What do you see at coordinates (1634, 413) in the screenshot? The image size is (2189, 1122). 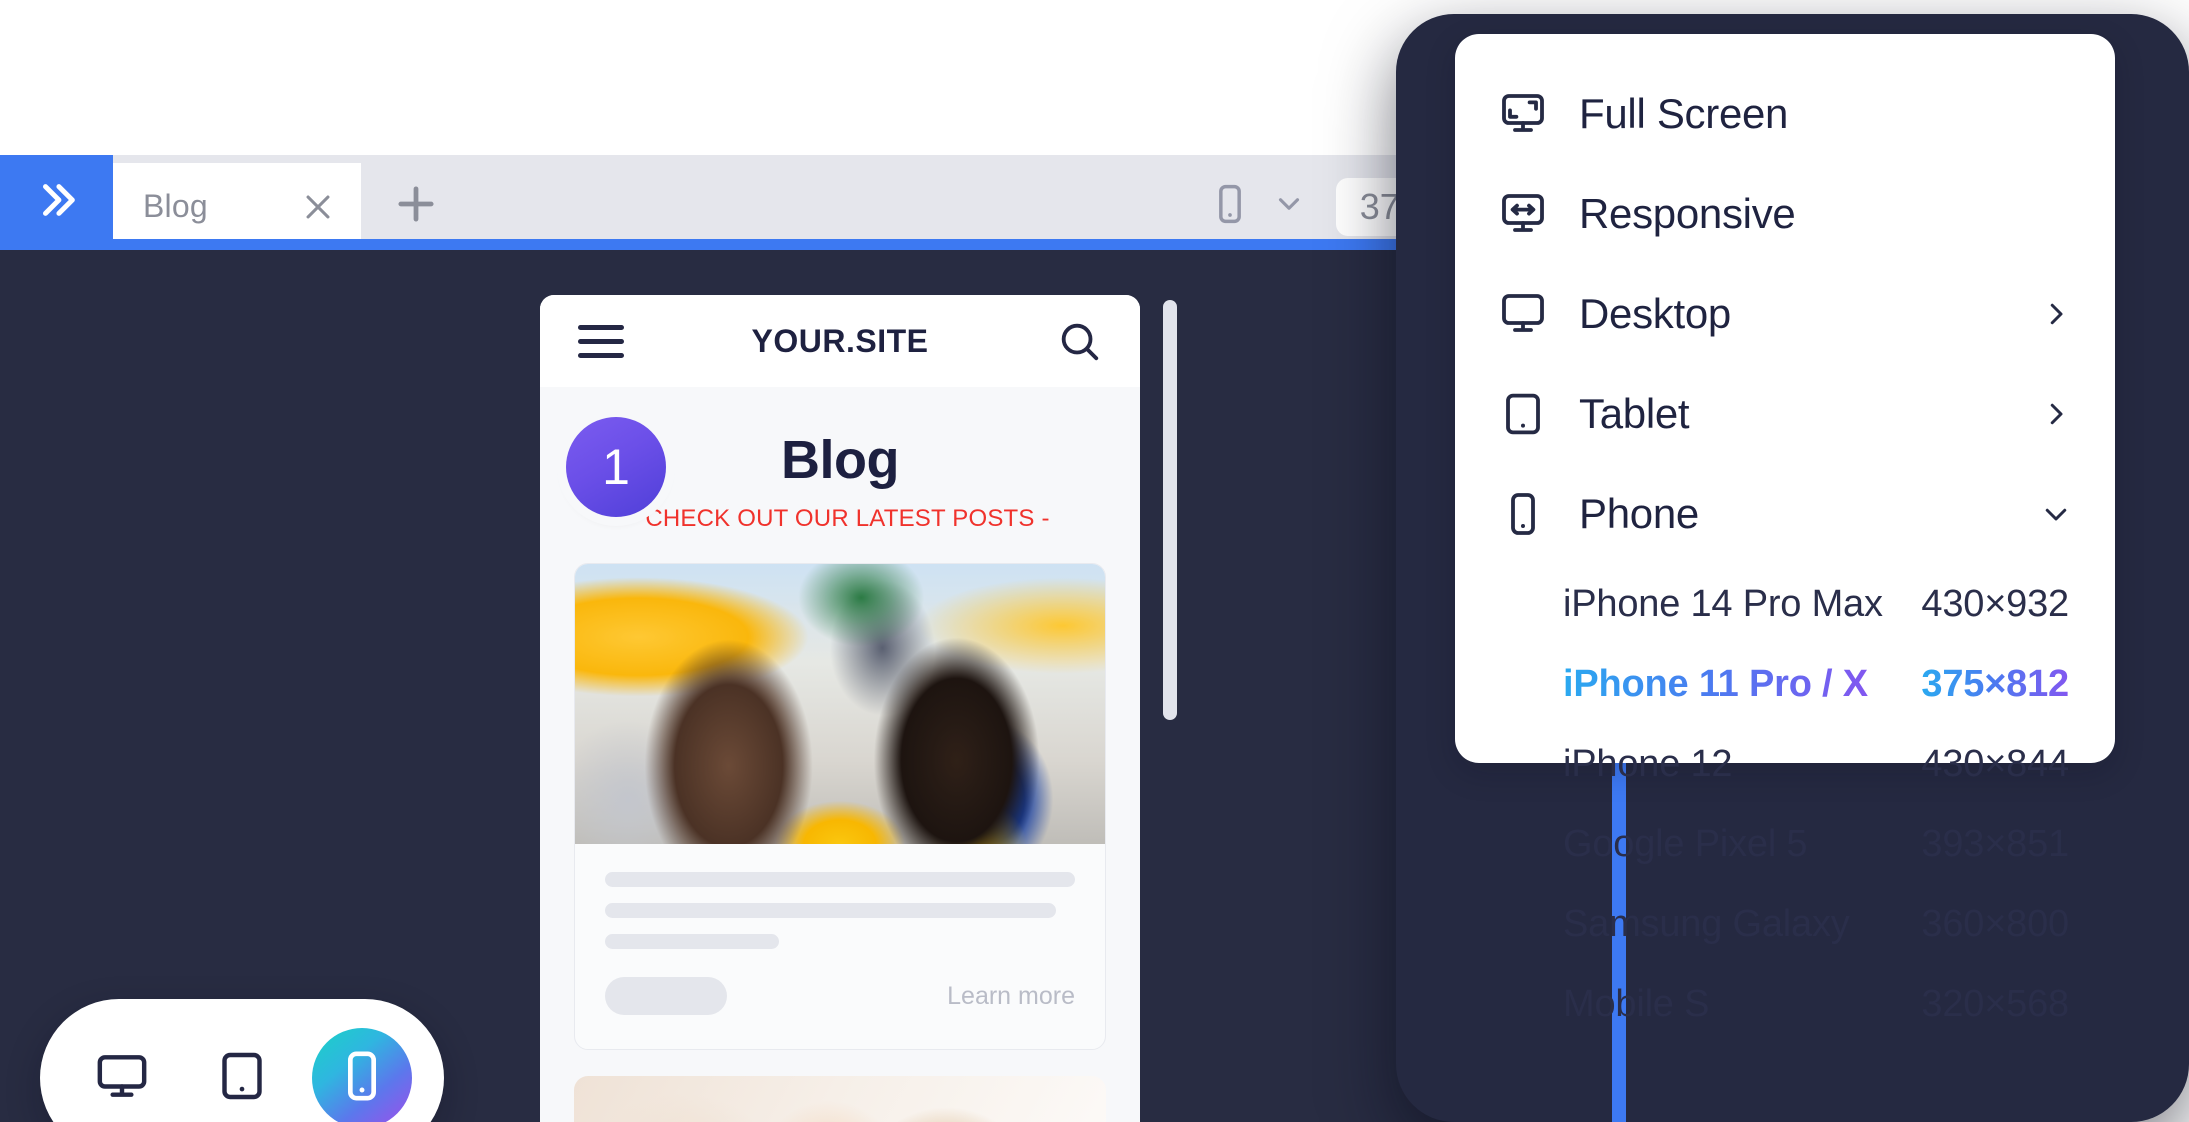 I see `menu-item-label: Tablet` at bounding box center [1634, 413].